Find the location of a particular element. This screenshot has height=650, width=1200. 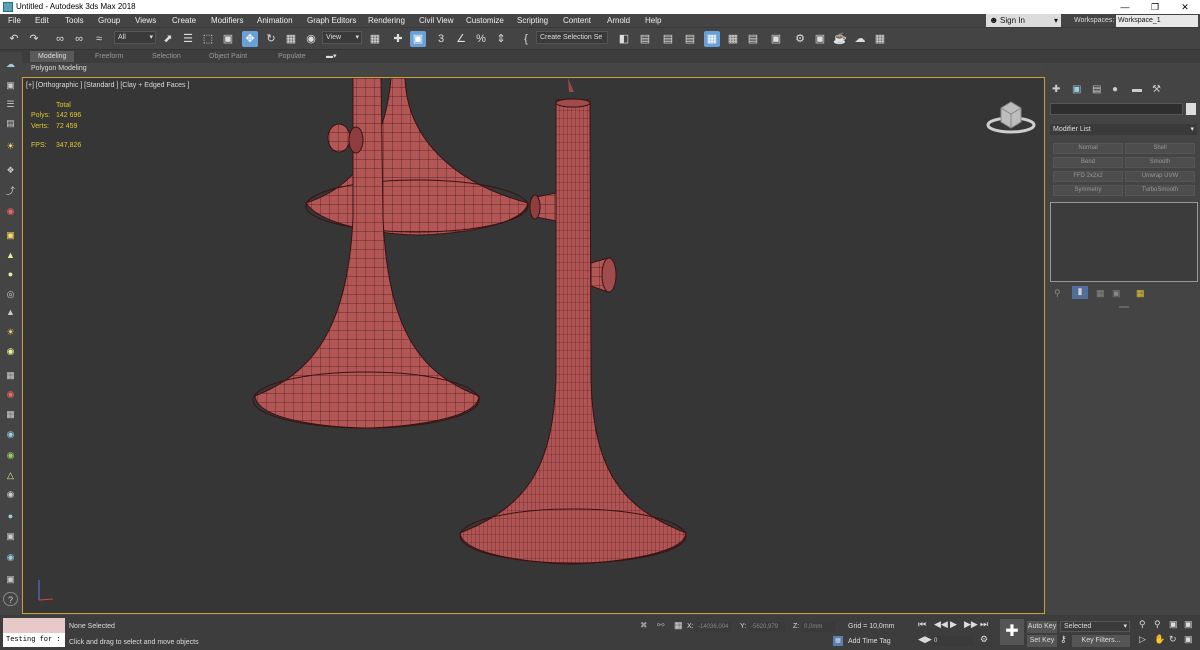

shapes-icon: ▲ is located at coordinates (10, 255).